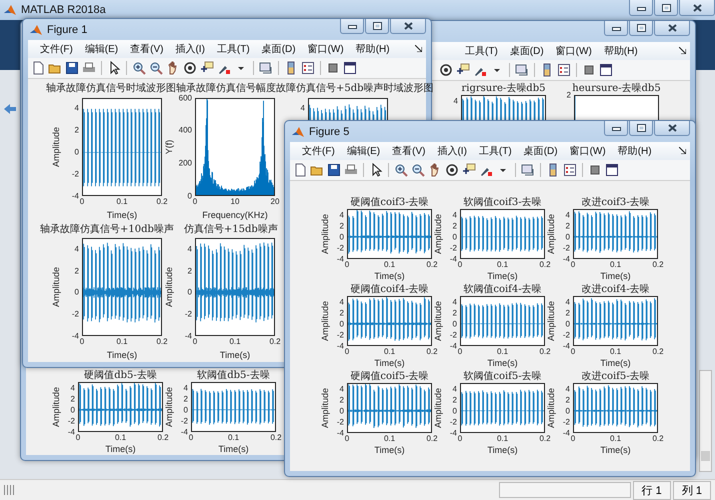 This screenshot has width=715, height=500. What do you see at coordinates (300, 170) in the screenshot?
I see `new-file-icon` at bounding box center [300, 170].